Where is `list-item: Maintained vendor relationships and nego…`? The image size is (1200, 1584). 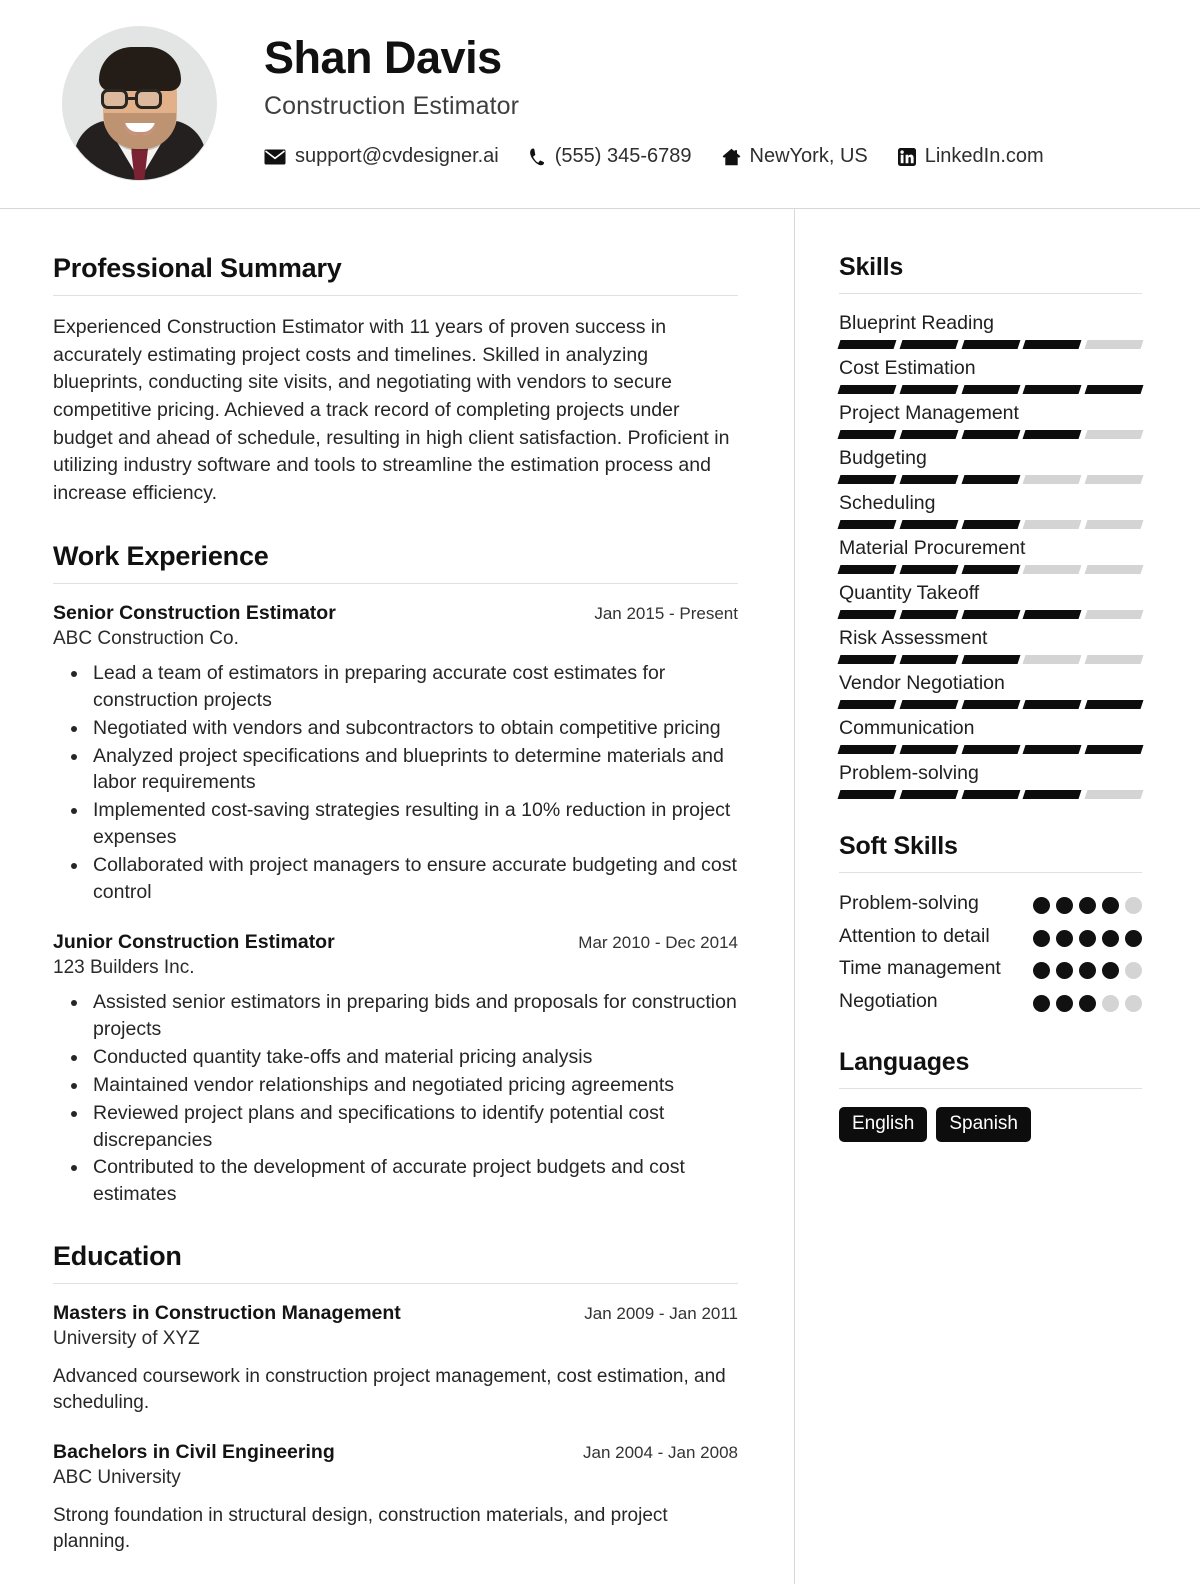
list-item: Maintained vendor relationships and nego… is located at coordinates (413, 1085).